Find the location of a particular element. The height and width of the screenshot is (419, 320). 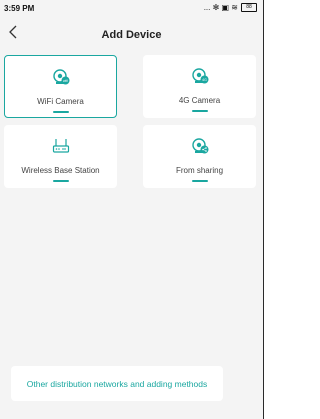

status-icons: ... ✻ ▣ ≋ 88 is located at coordinates (230, 7).